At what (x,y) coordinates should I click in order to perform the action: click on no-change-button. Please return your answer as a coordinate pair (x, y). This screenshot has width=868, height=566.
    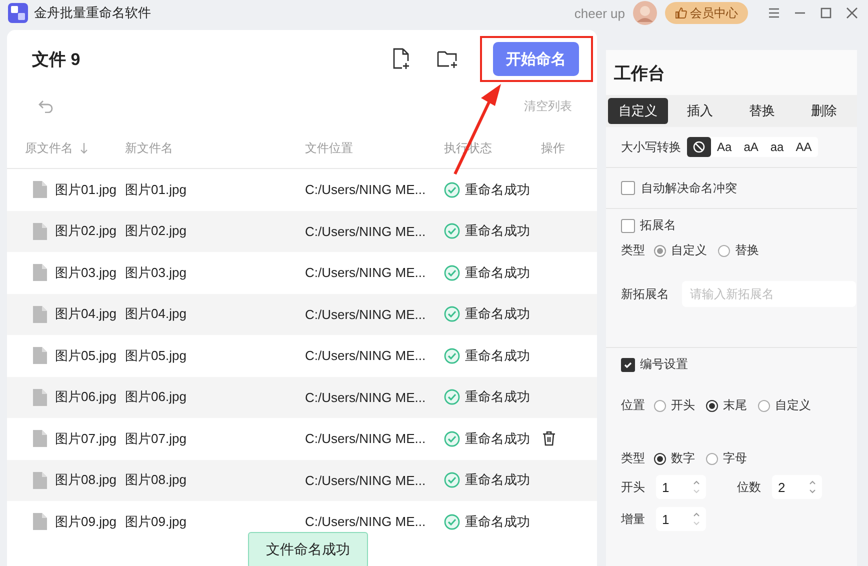
    Looking at the image, I should click on (699, 147).